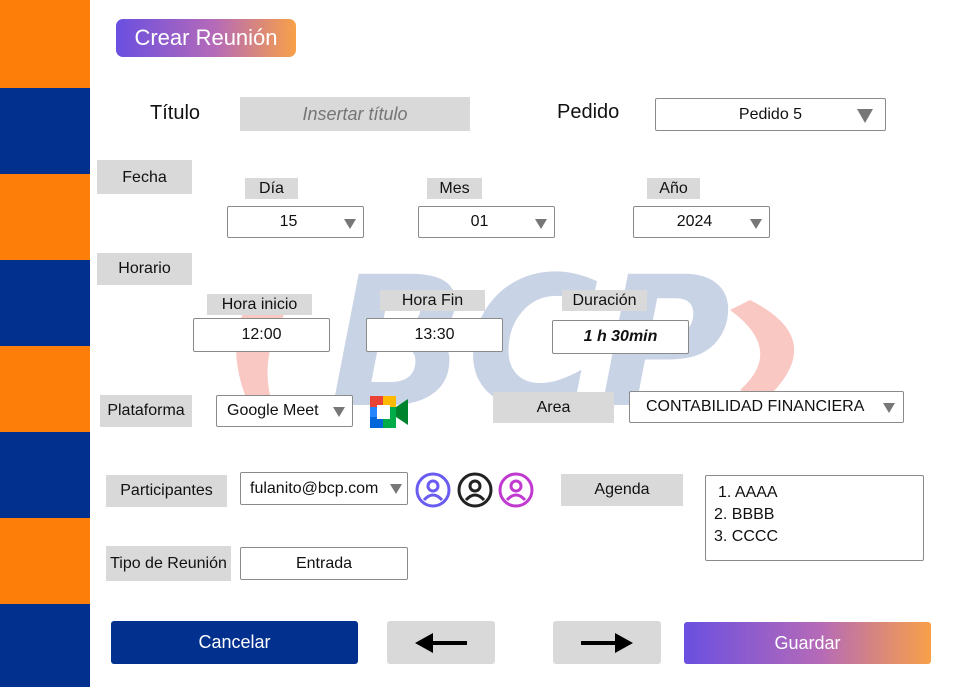 The width and height of the screenshot is (973, 687). I want to click on pedido-value: Pedido 5, so click(770, 114).